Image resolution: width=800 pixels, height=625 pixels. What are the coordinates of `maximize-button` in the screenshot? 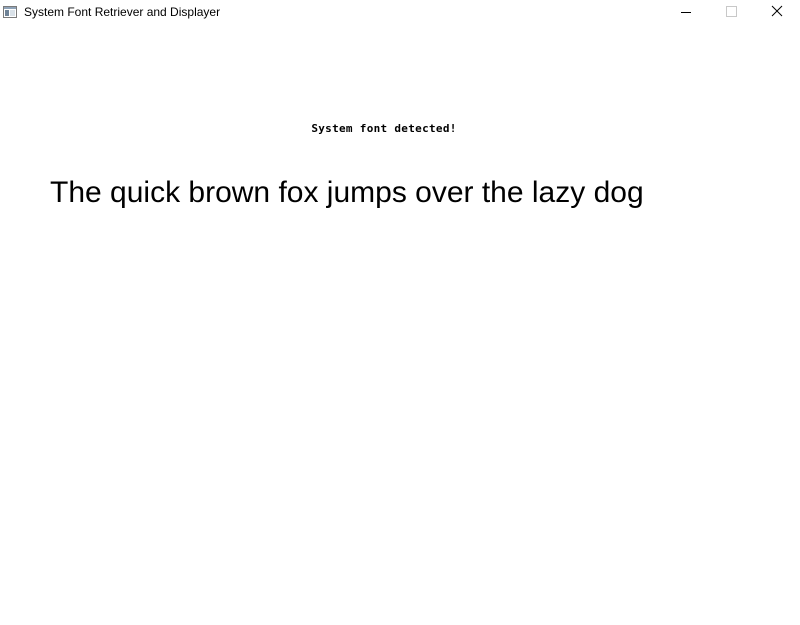 It's located at (732, 12).